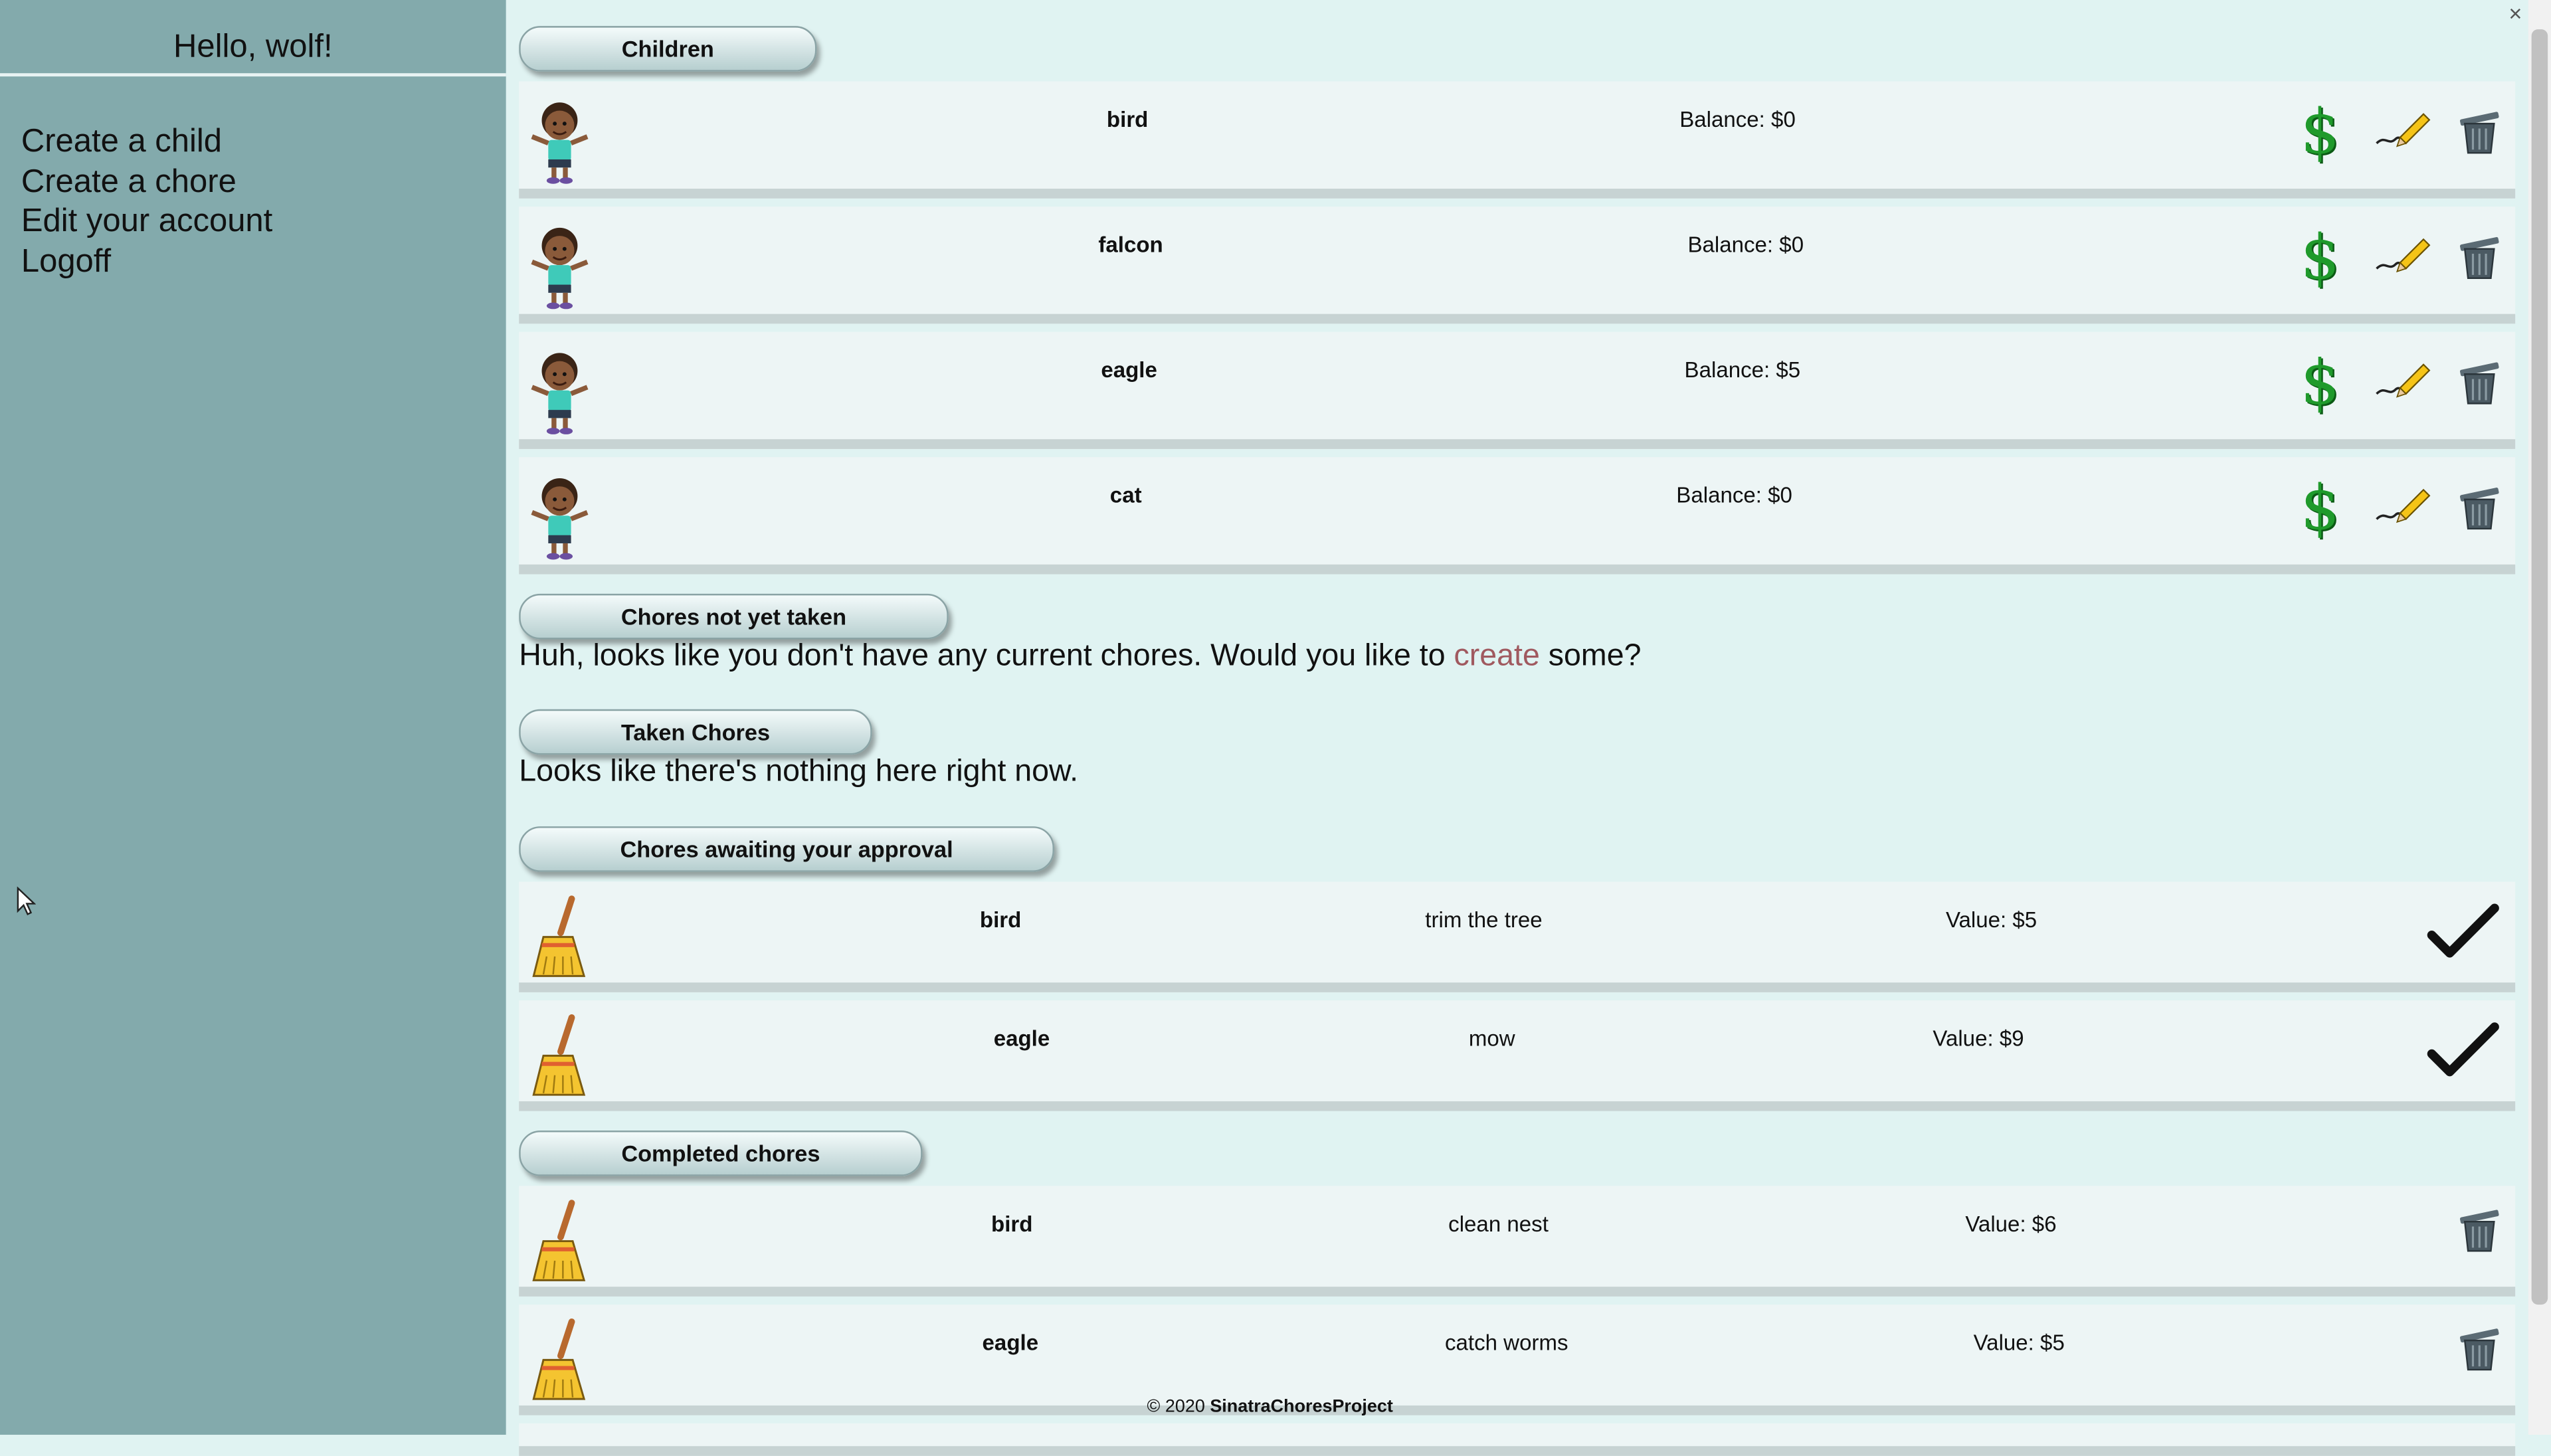 The height and width of the screenshot is (1456, 2551). What do you see at coordinates (1517, 516) in the screenshot?
I see `child-card: cat Balance: $0 $` at bounding box center [1517, 516].